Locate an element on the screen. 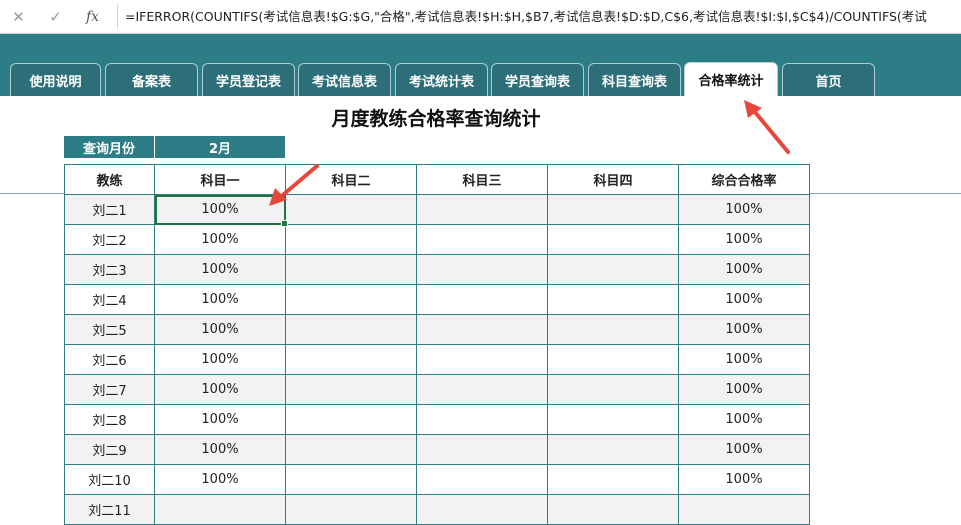 The height and width of the screenshot is (525, 961). tab-subject-query: 科目查询表 is located at coordinates (634, 79).